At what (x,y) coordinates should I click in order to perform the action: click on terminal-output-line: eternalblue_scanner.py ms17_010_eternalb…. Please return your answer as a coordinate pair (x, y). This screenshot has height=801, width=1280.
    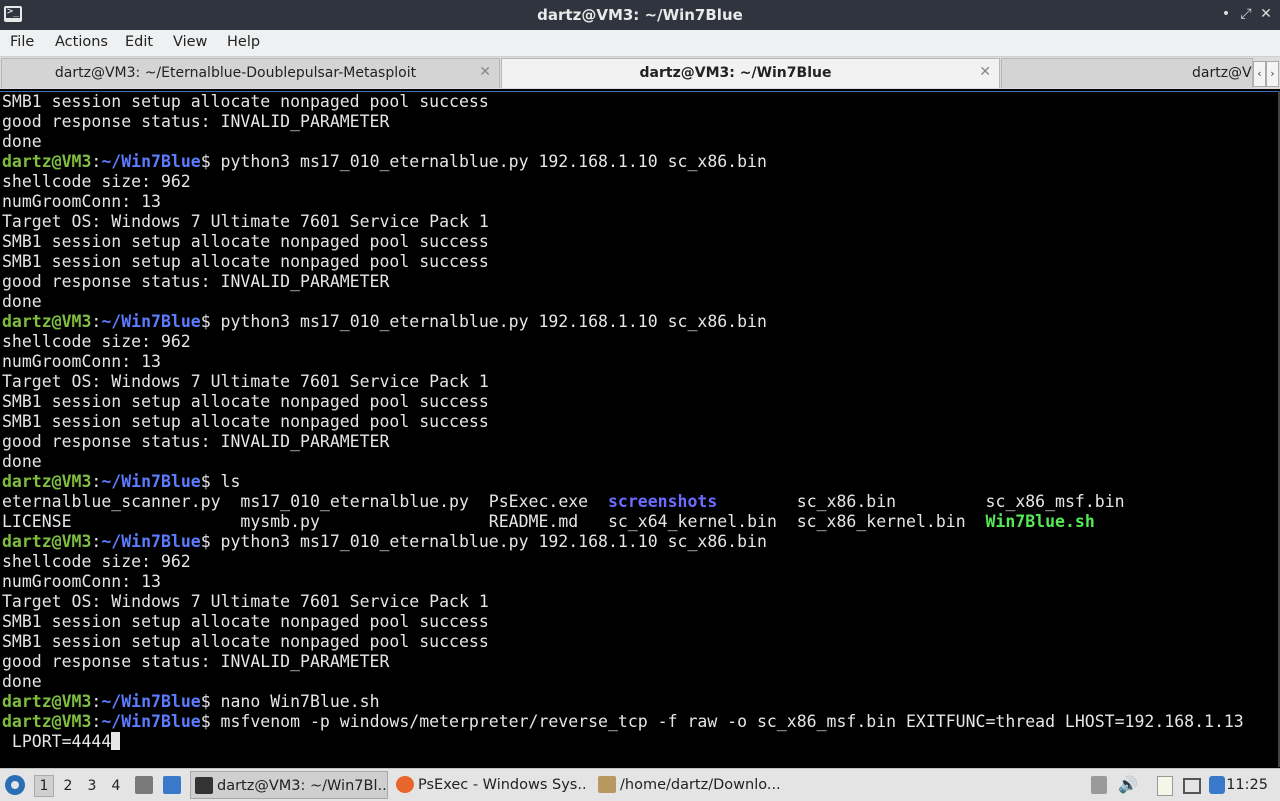
    Looking at the image, I should click on (639, 502).